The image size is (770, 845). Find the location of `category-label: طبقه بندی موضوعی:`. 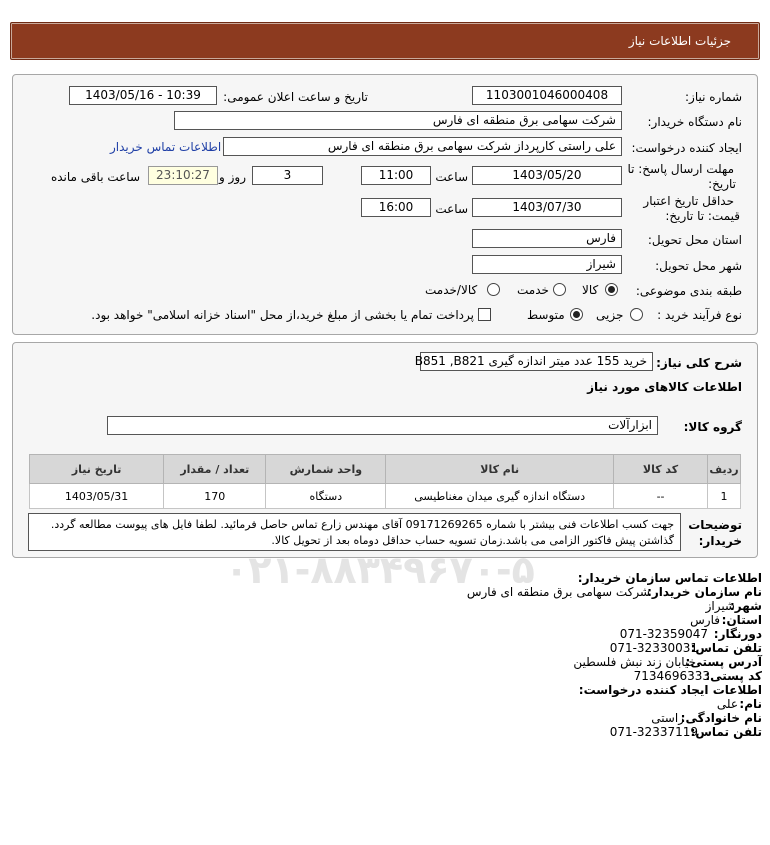

category-label: طبقه بندی موضوعی: is located at coordinates (688, 291).